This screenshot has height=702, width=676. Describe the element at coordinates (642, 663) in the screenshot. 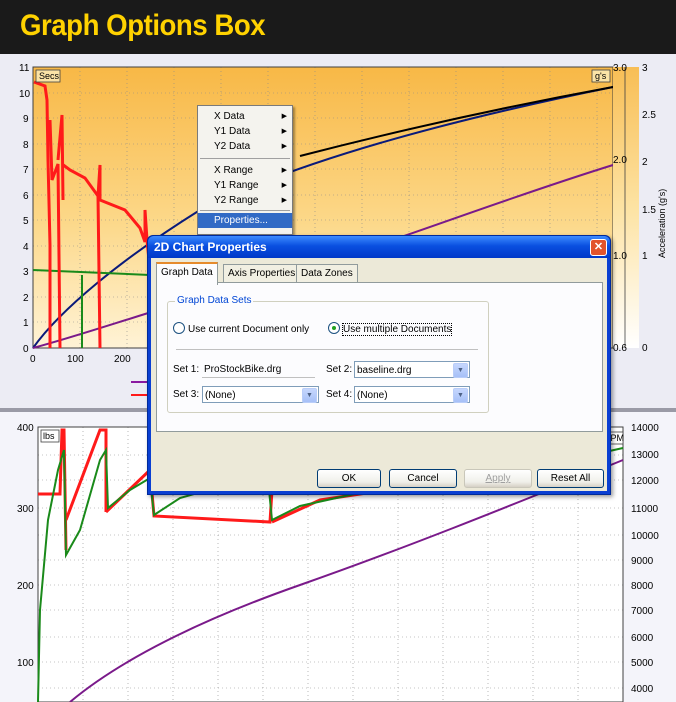

I see `svg-text: 5000` at that location.